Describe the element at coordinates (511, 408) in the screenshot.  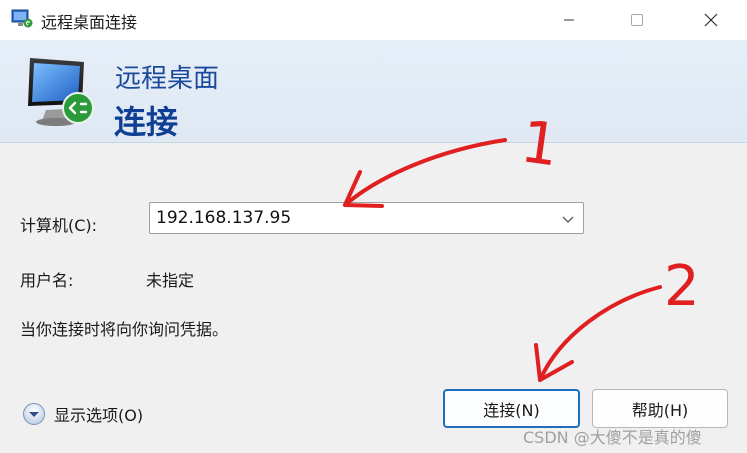
I see `connect-button: 连接(N)` at that location.